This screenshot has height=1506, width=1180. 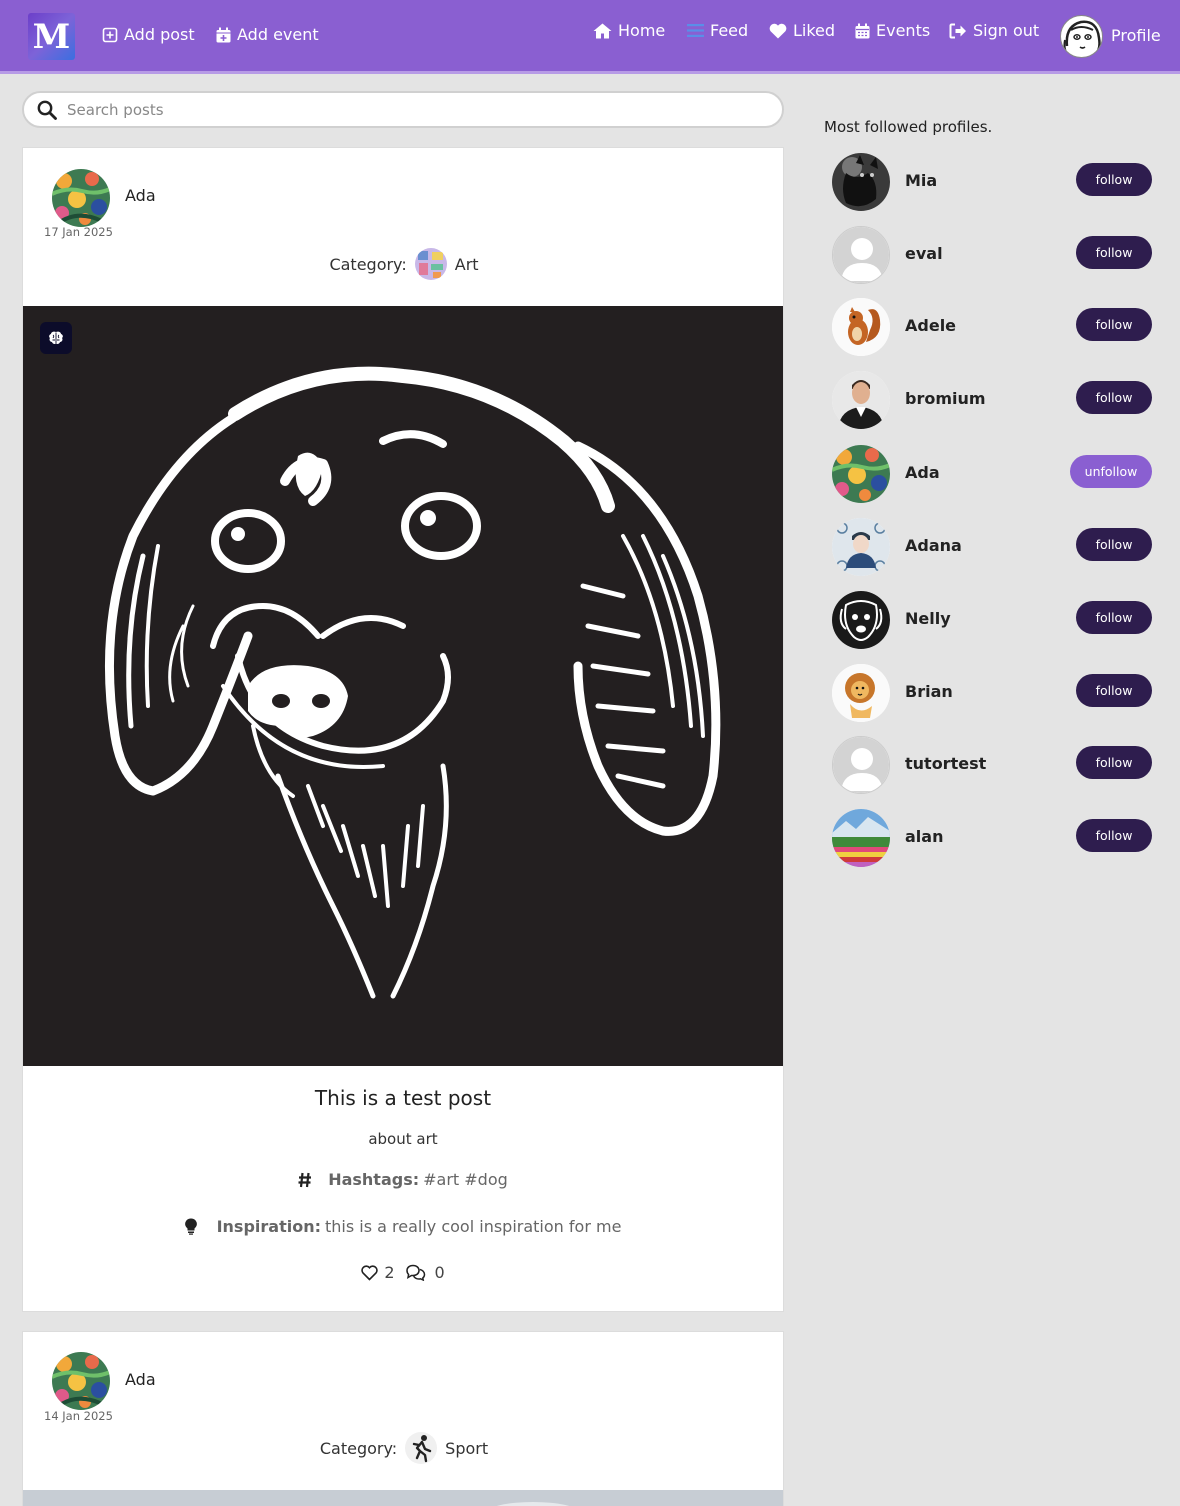 What do you see at coordinates (403, 1098) in the screenshot?
I see `post-title: This is a test post` at bounding box center [403, 1098].